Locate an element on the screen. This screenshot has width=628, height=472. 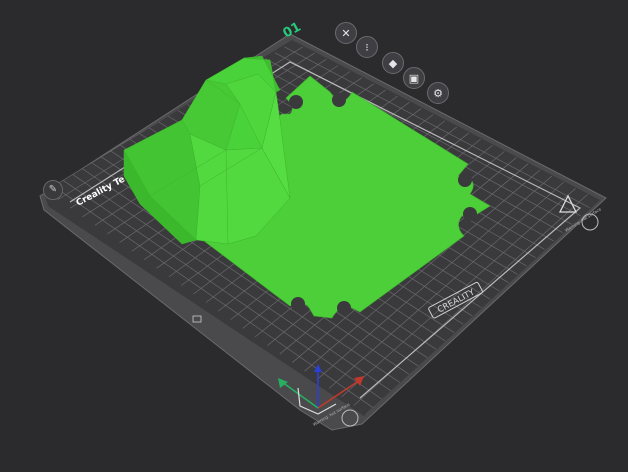
settings-icon: ⚙ is located at coordinates (438, 93).